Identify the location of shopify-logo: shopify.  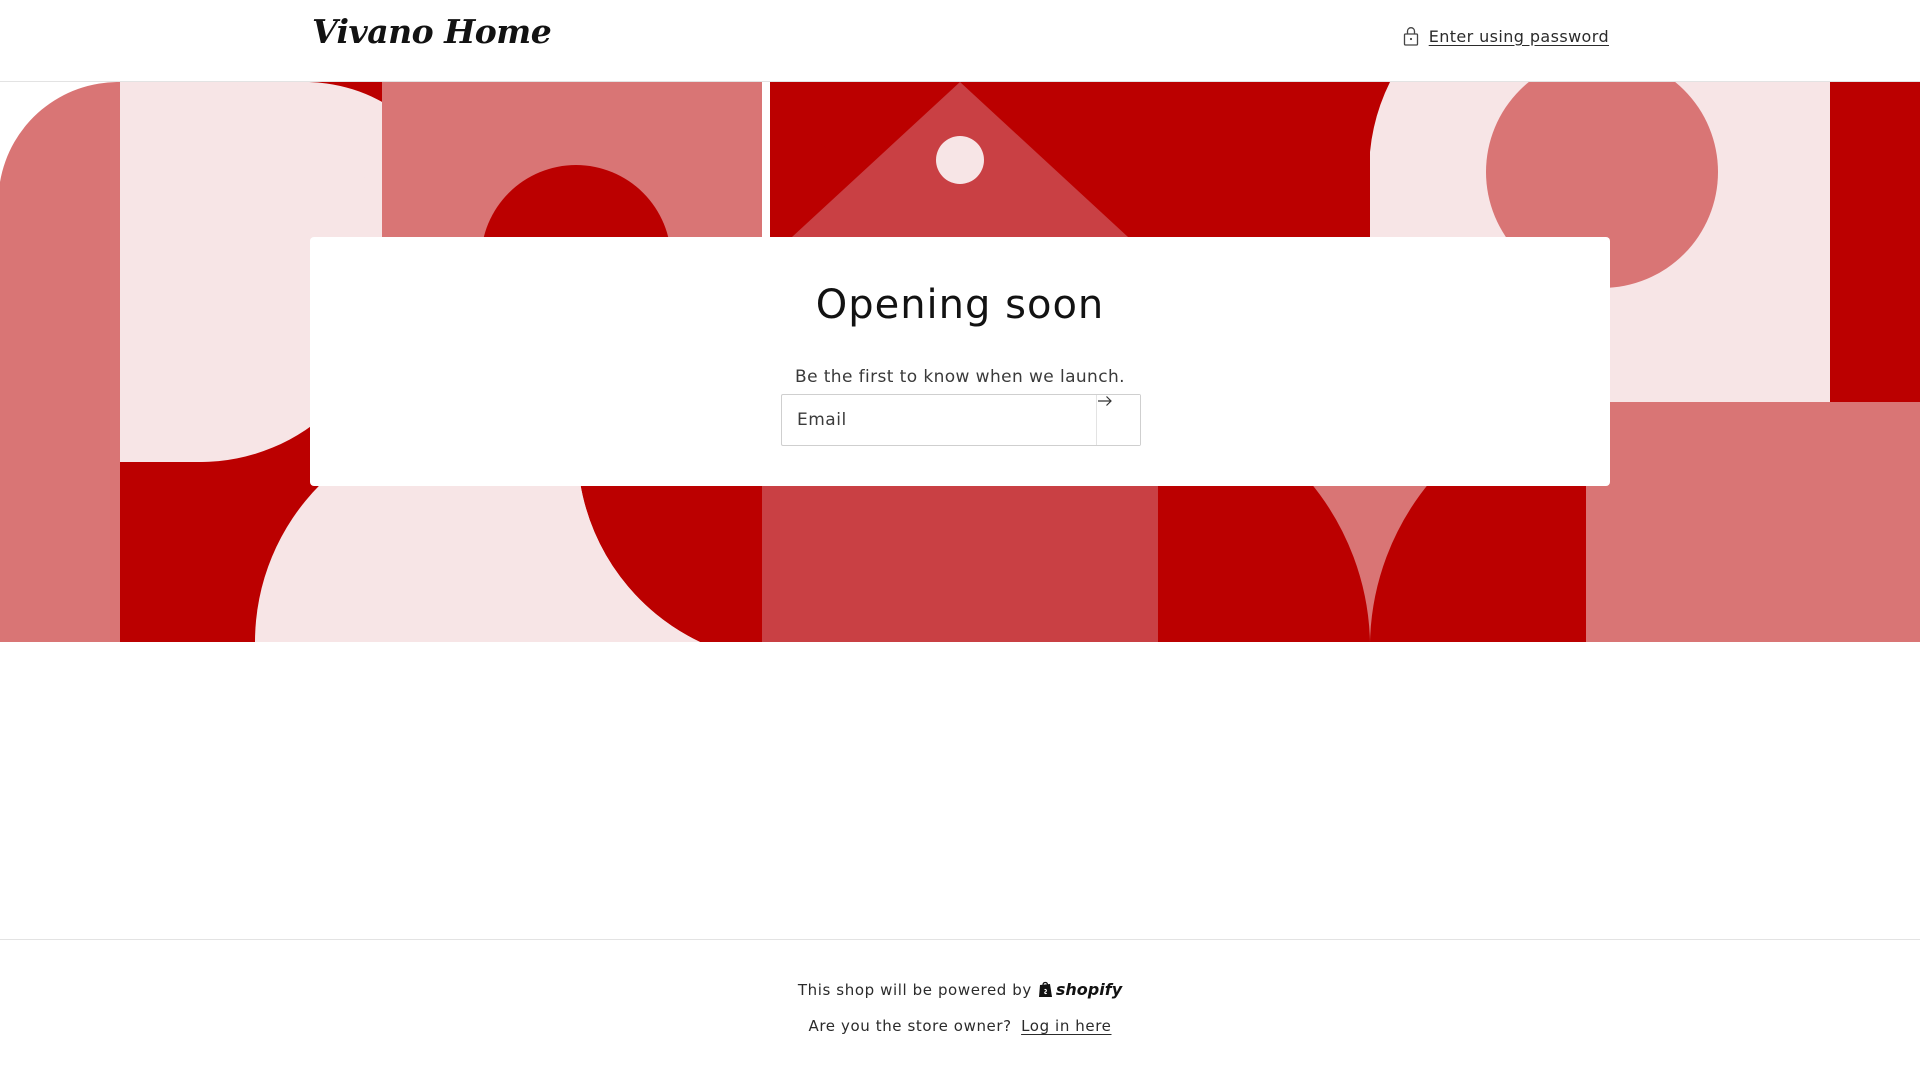
(1080, 989).